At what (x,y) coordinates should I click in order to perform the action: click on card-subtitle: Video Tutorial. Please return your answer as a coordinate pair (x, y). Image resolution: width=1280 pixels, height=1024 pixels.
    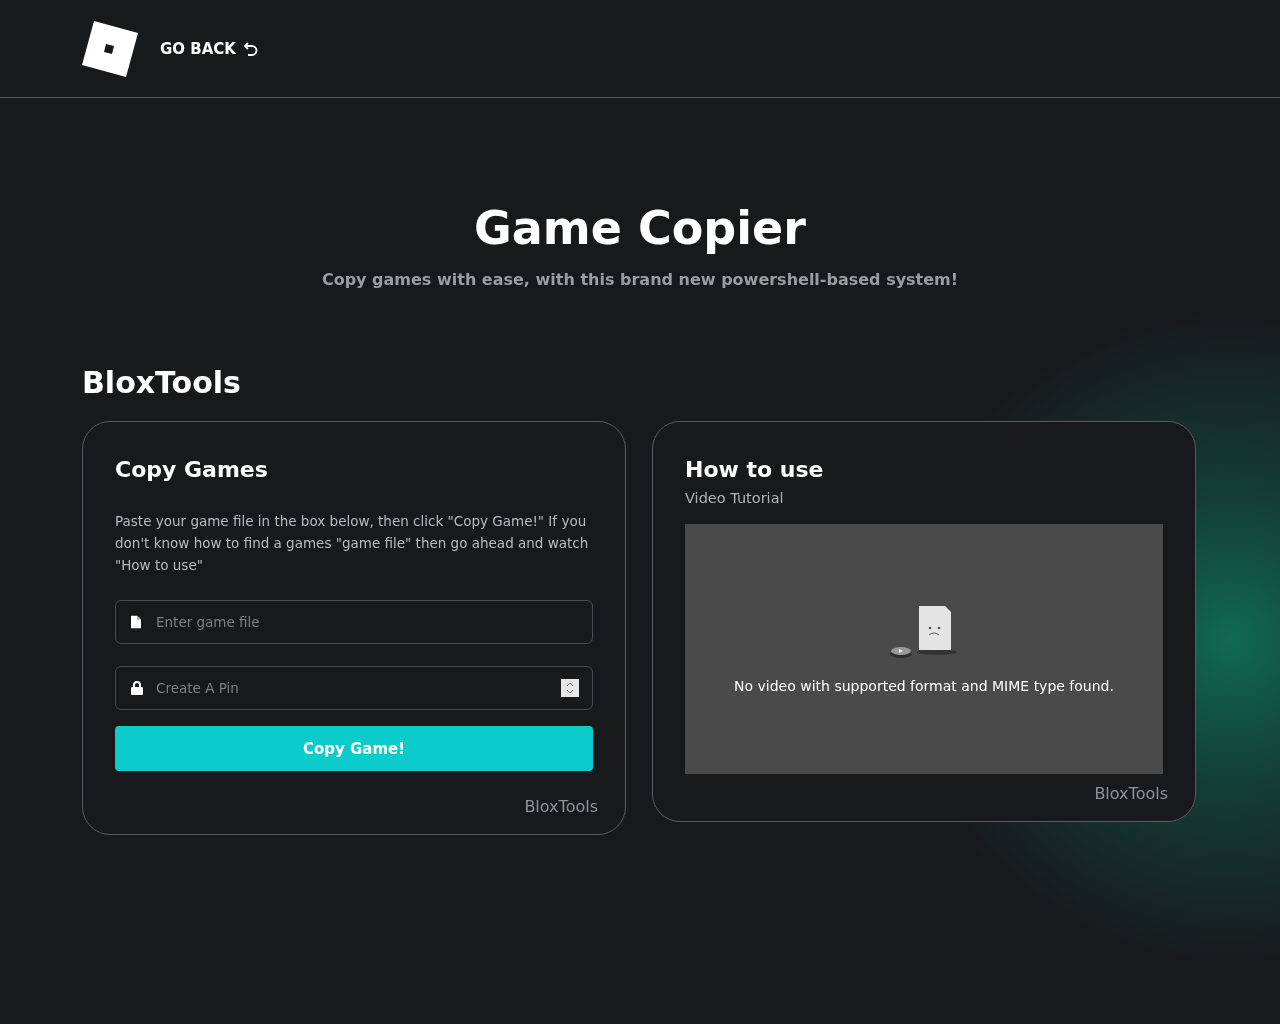
    Looking at the image, I should click on (735, 498).